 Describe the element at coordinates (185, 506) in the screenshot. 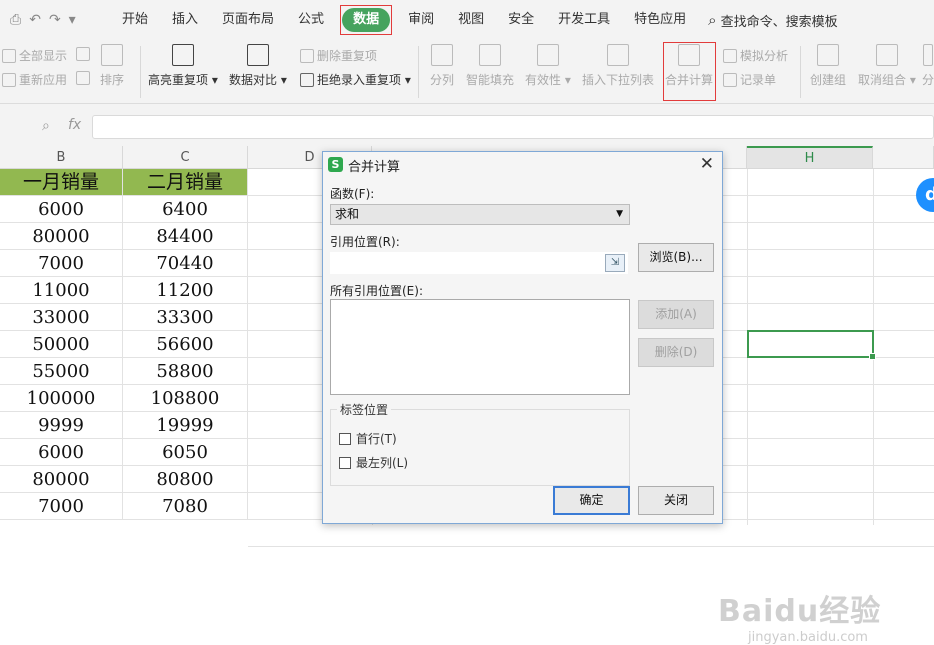

I see `cell-c: 7080` at that location.